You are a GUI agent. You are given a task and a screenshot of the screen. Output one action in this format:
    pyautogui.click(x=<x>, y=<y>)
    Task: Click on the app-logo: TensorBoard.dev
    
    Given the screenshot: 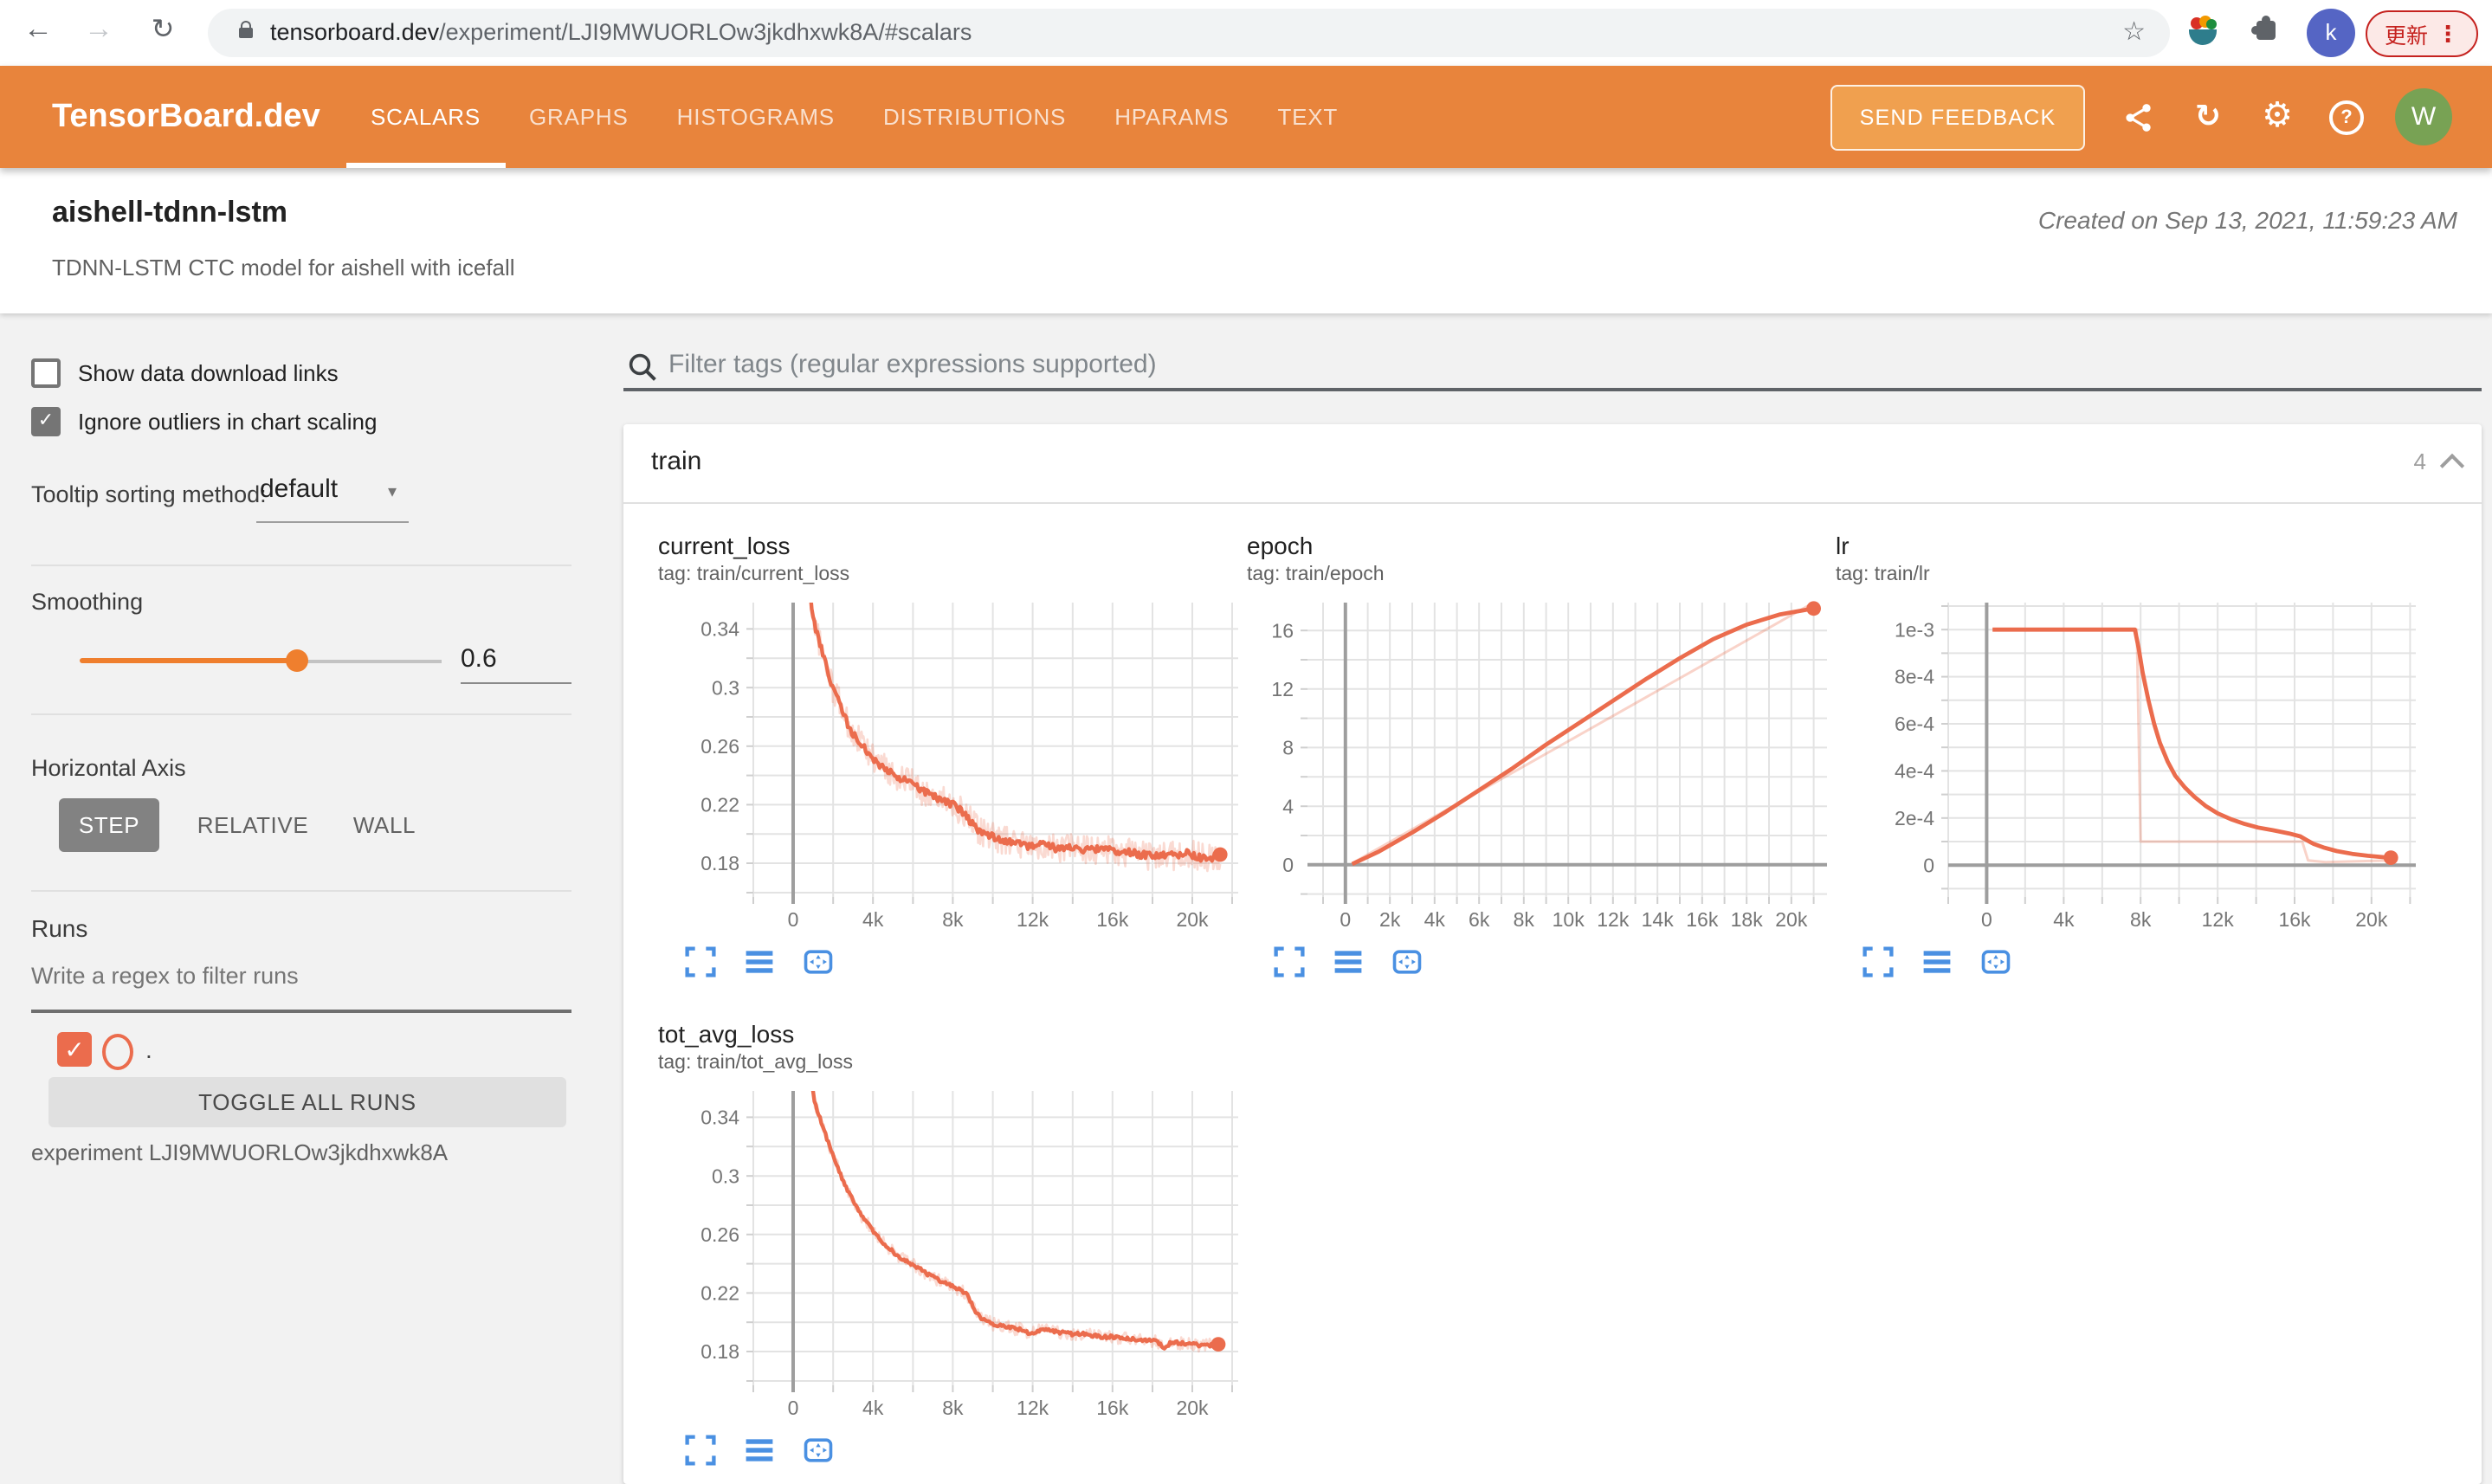 What is the action you would take?
    pyautogui.click(x=186, y=117)
    